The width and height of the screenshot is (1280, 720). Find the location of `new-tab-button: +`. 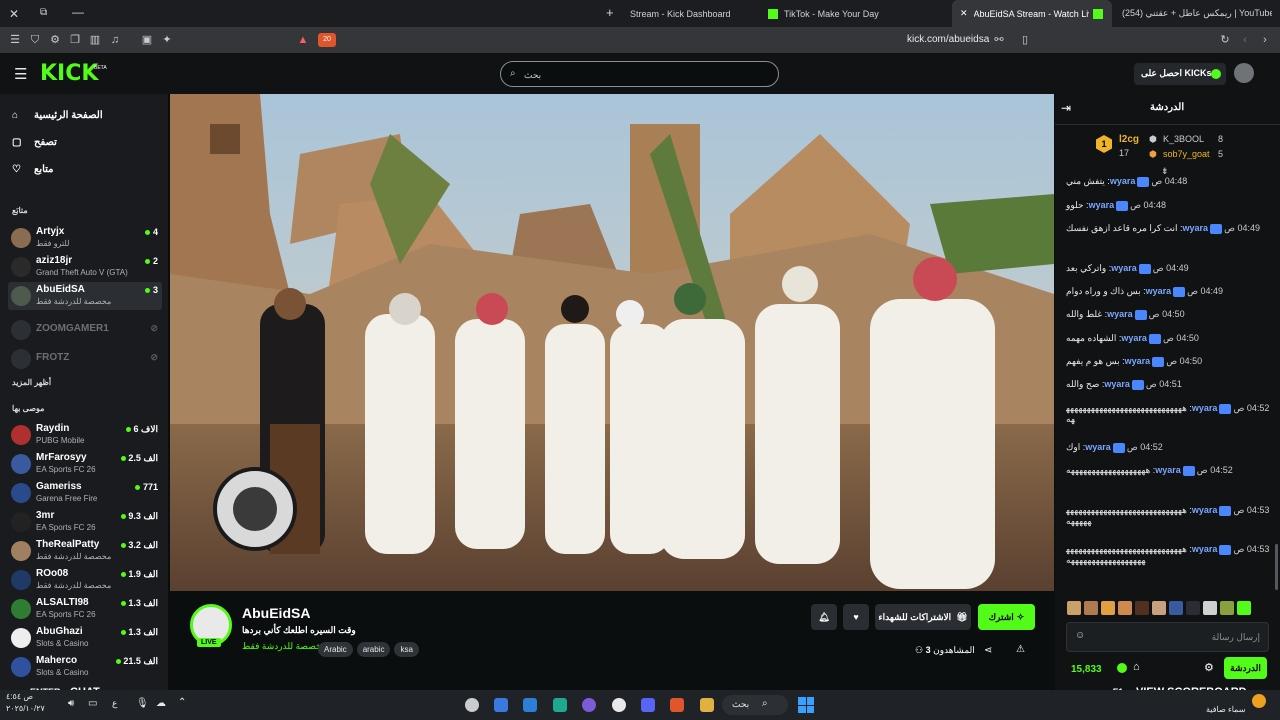

new-tab-button: + is located at coordinates (610, 12).